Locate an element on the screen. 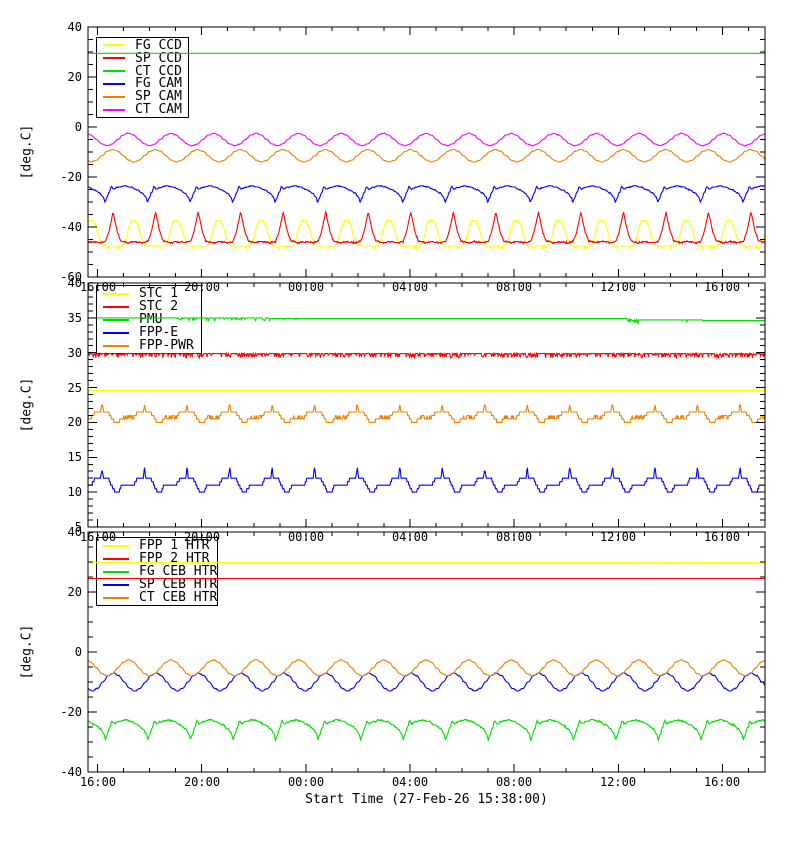 This screenshot has width=800, height=850. legend-entry: FG CCD is located at coordinates (142, 45).